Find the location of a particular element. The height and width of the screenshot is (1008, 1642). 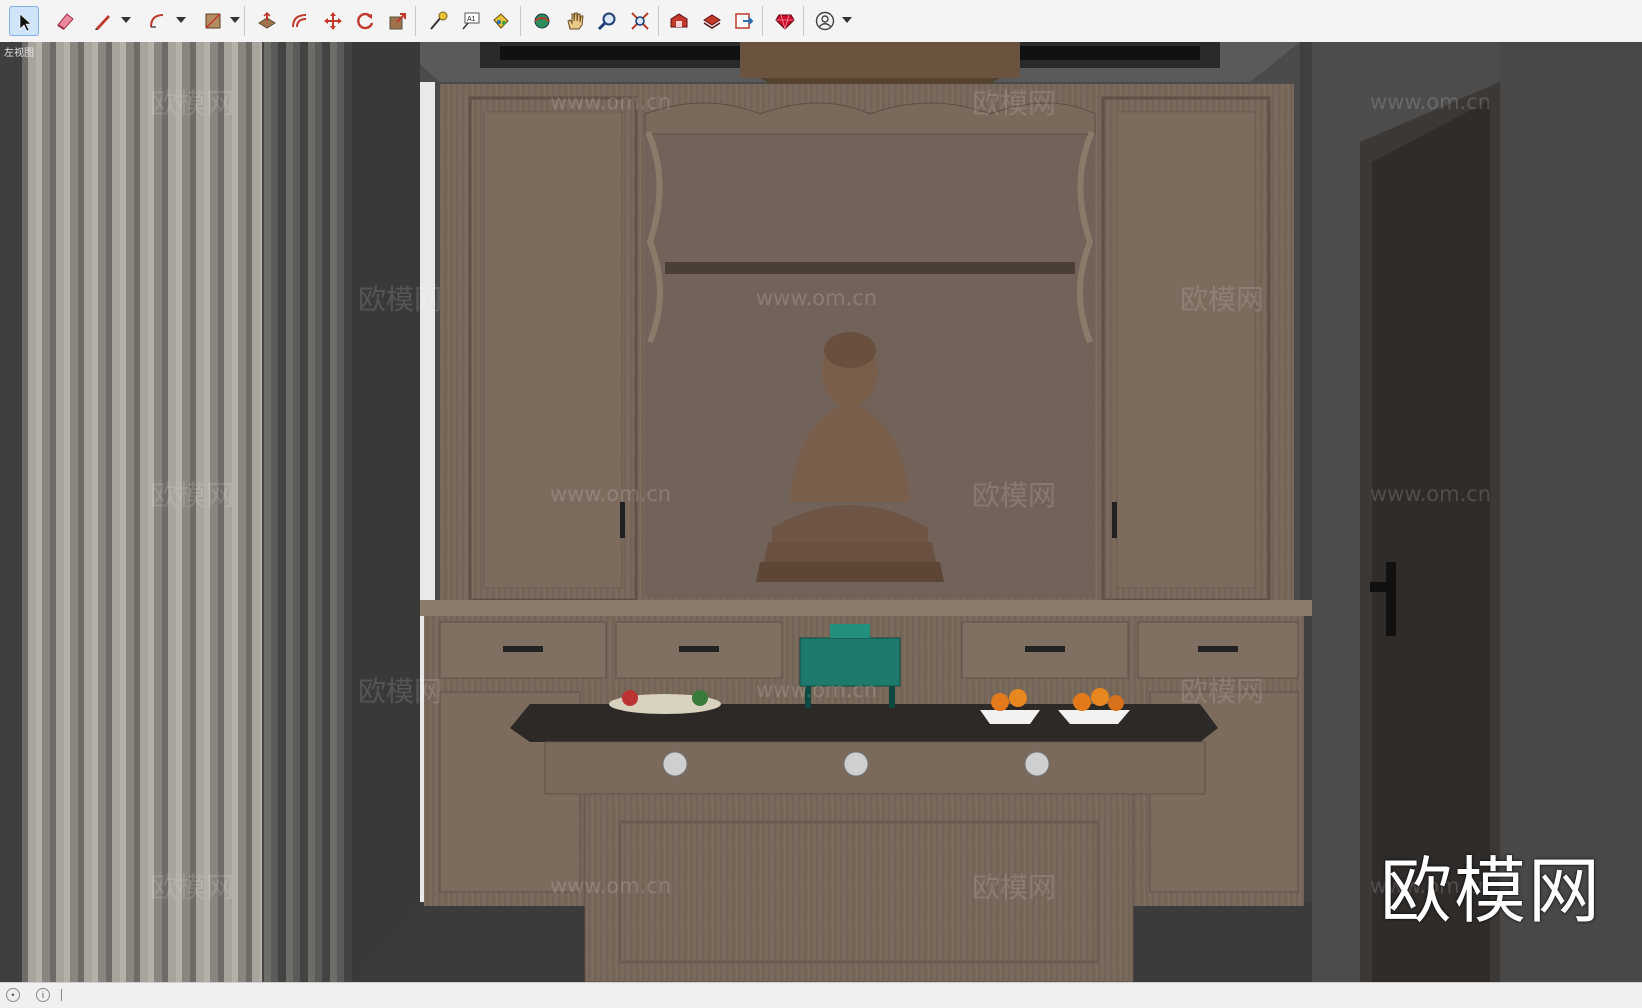

push-pull-icon is located at coordinates (267, 20).